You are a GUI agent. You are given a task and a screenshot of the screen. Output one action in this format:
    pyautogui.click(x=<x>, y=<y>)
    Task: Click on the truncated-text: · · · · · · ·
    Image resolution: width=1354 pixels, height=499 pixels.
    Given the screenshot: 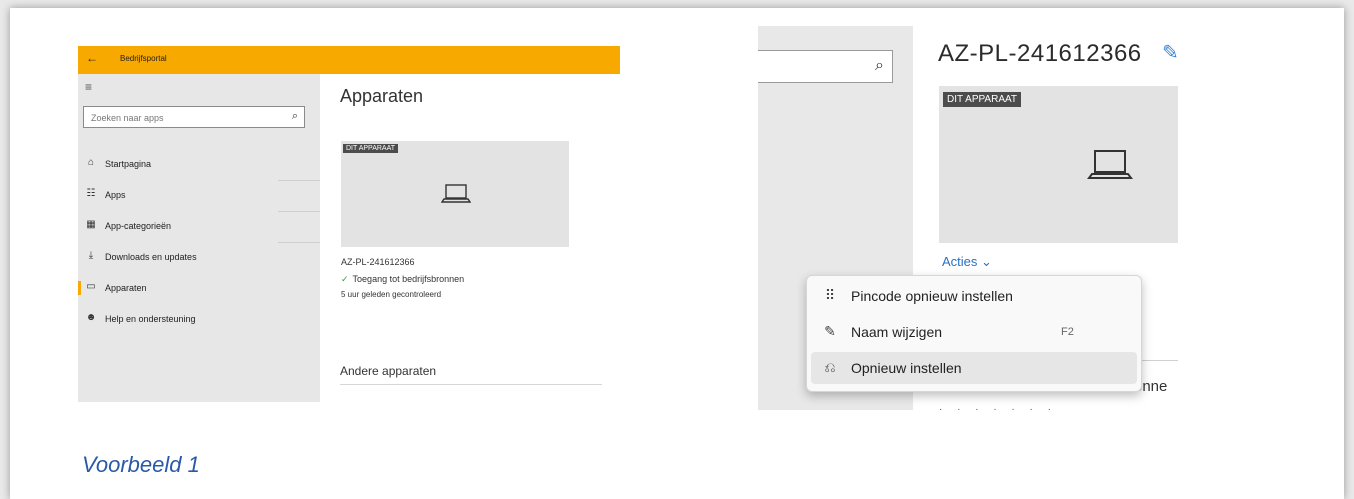 What is the action you would take?
    pyautogui.click(x=998, y=407)
    